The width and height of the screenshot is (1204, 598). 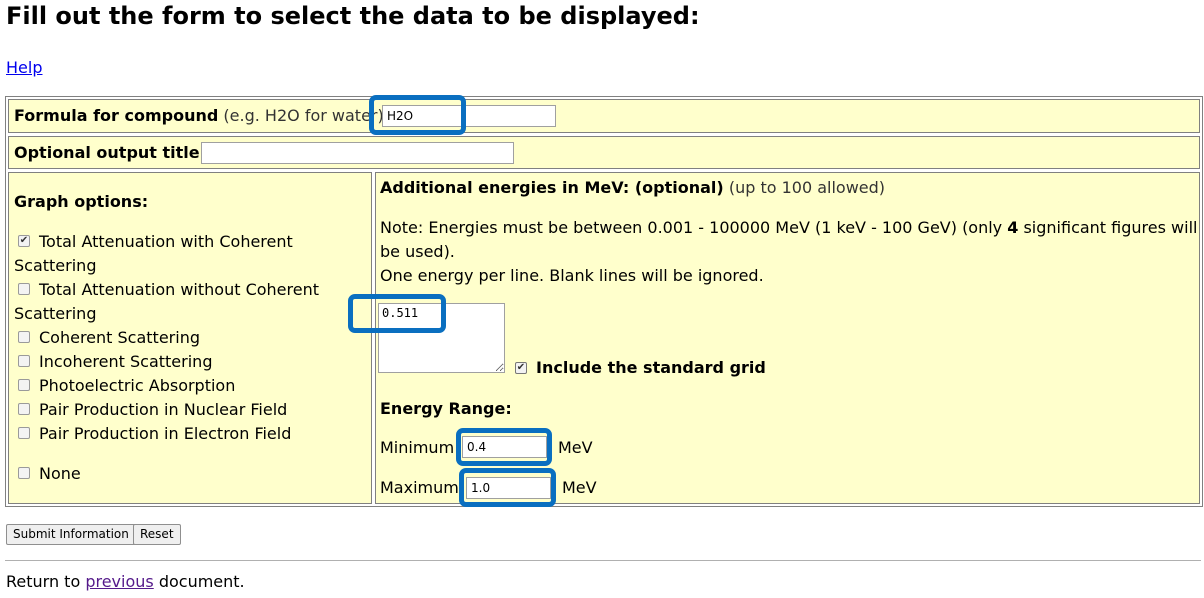 I want to click on output-title-label: Optional output title:, so click(x=110, y=152).